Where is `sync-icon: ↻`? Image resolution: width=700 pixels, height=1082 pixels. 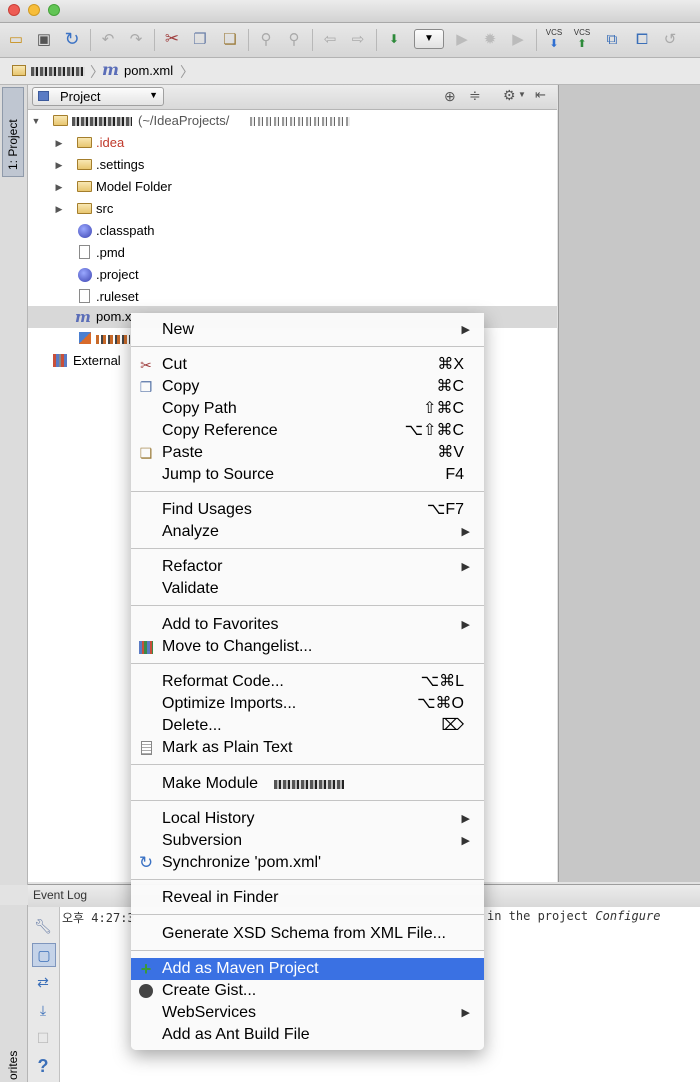 sync-icon: ↻ is located at coordinates (72, 39).